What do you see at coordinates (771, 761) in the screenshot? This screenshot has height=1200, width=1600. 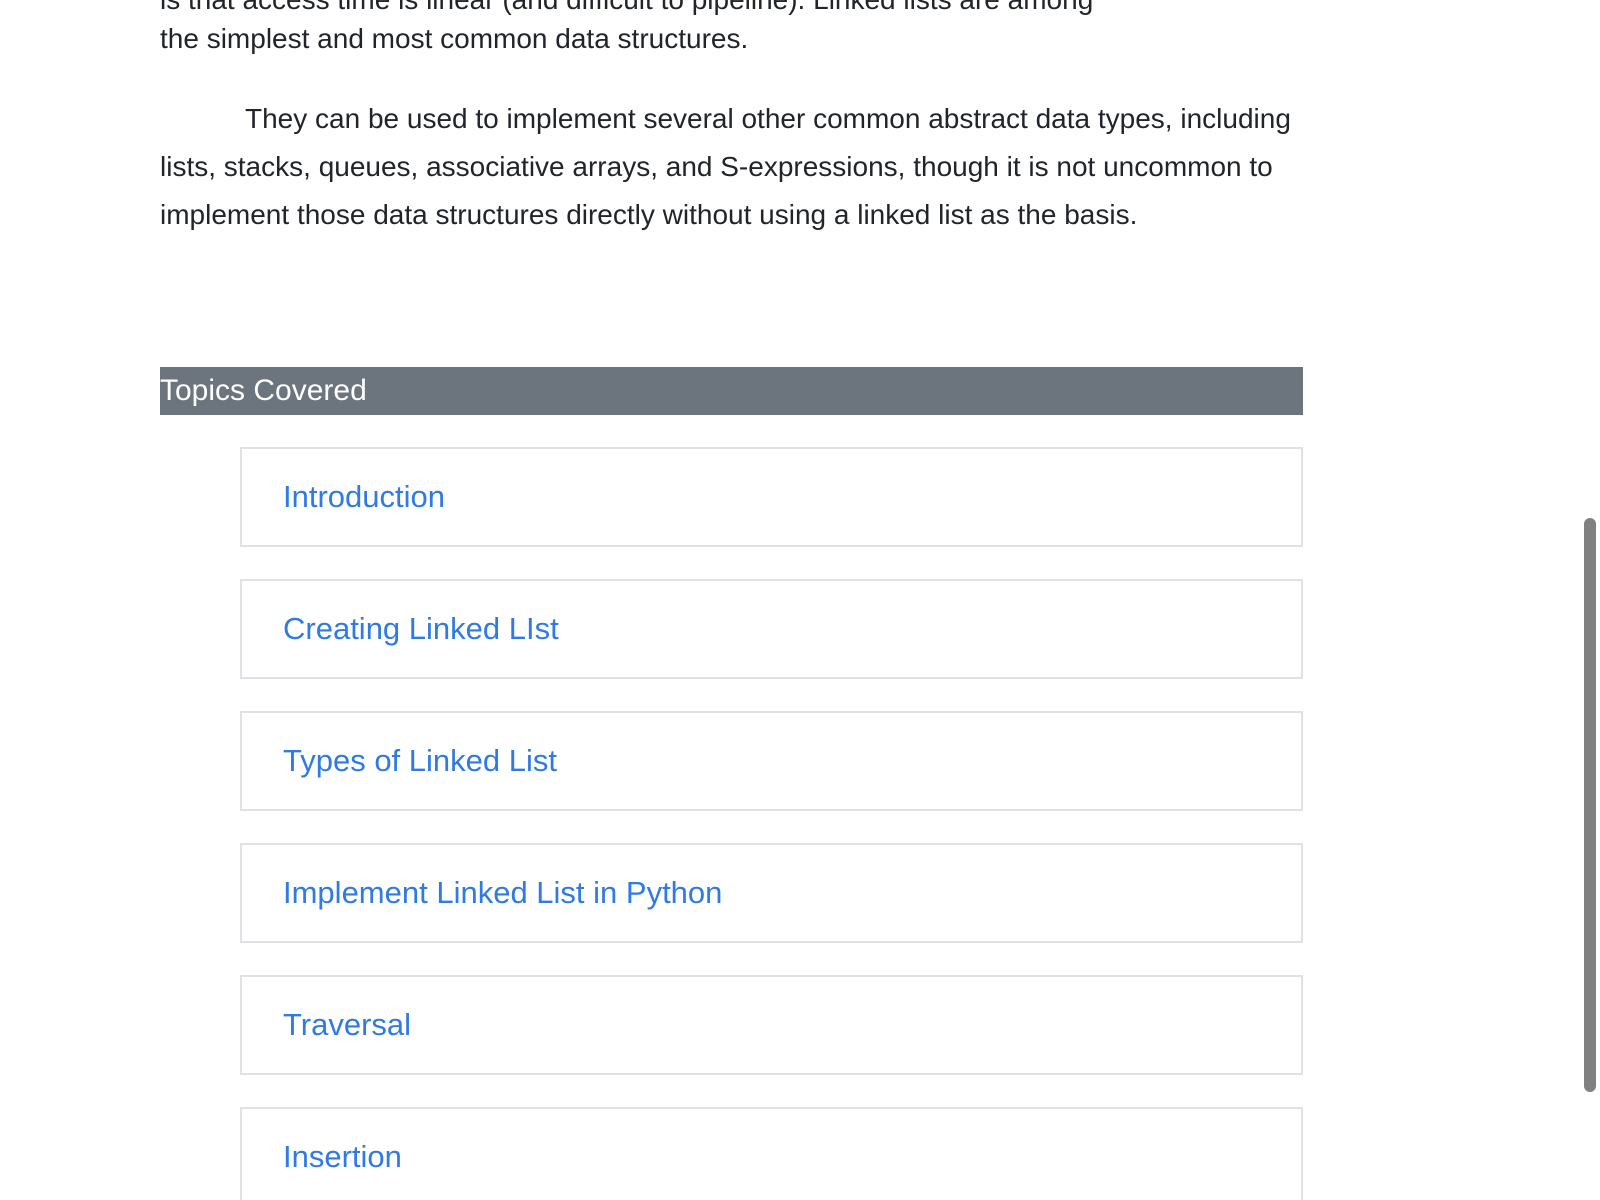 I see `topic-card-types-of-linked-list: Types of Linked List` at bounding box center [771, 761].